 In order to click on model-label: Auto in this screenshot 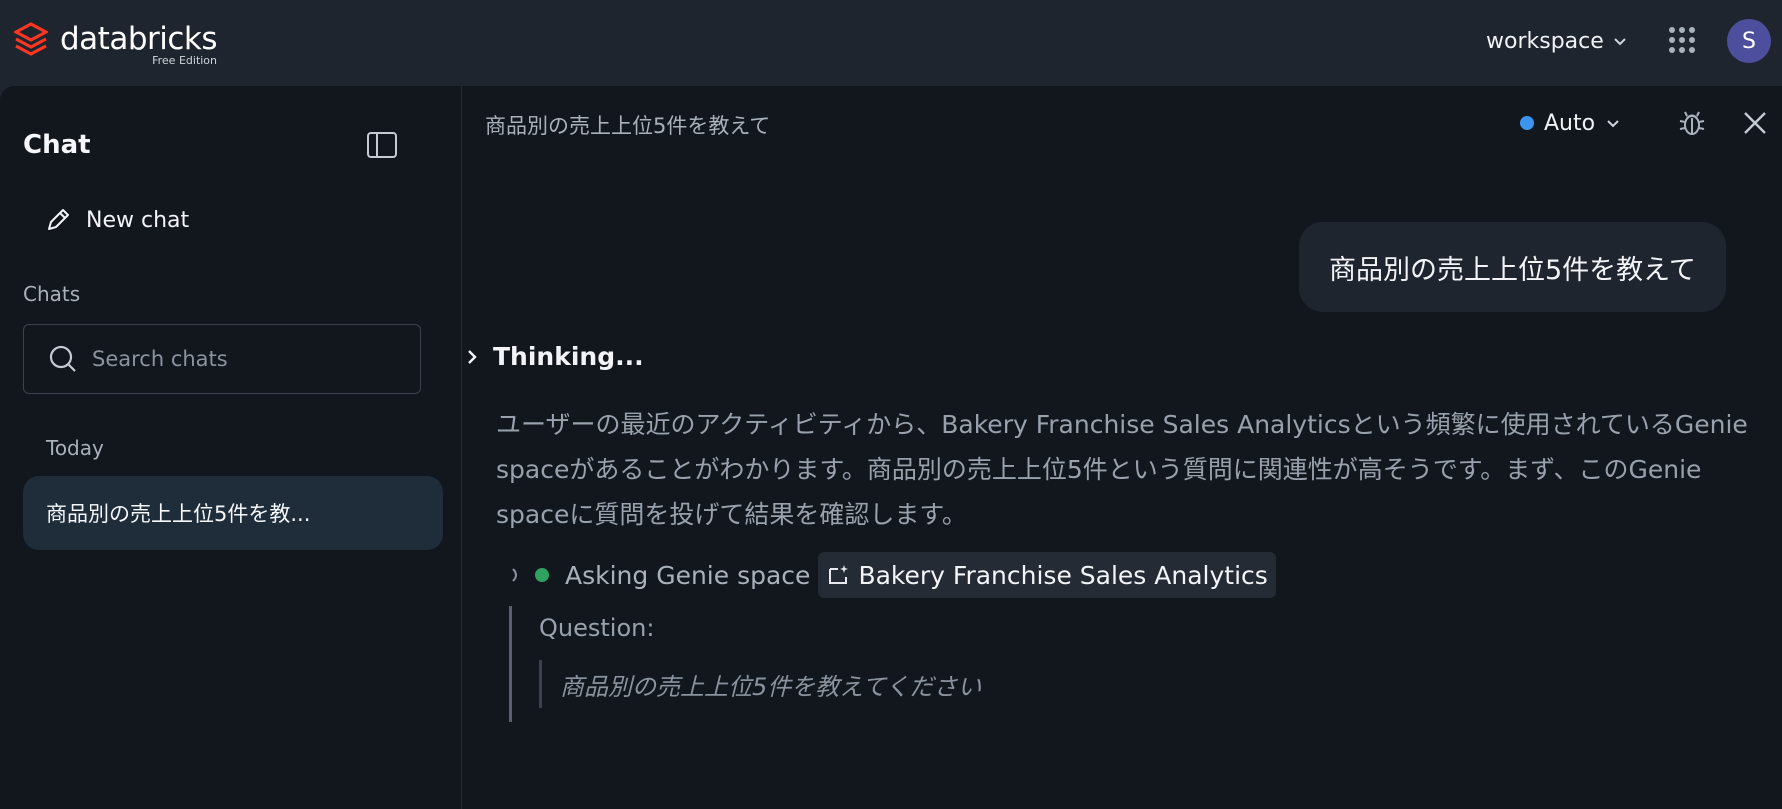, I will do `click(1570, 123)`.